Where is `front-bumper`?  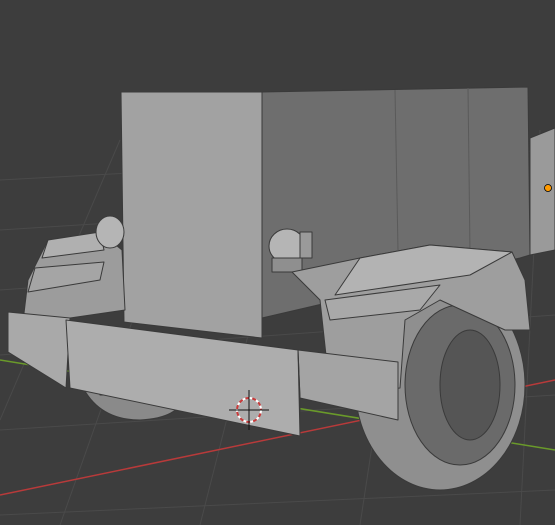
front-bumper is located at coordinates (39, 350).